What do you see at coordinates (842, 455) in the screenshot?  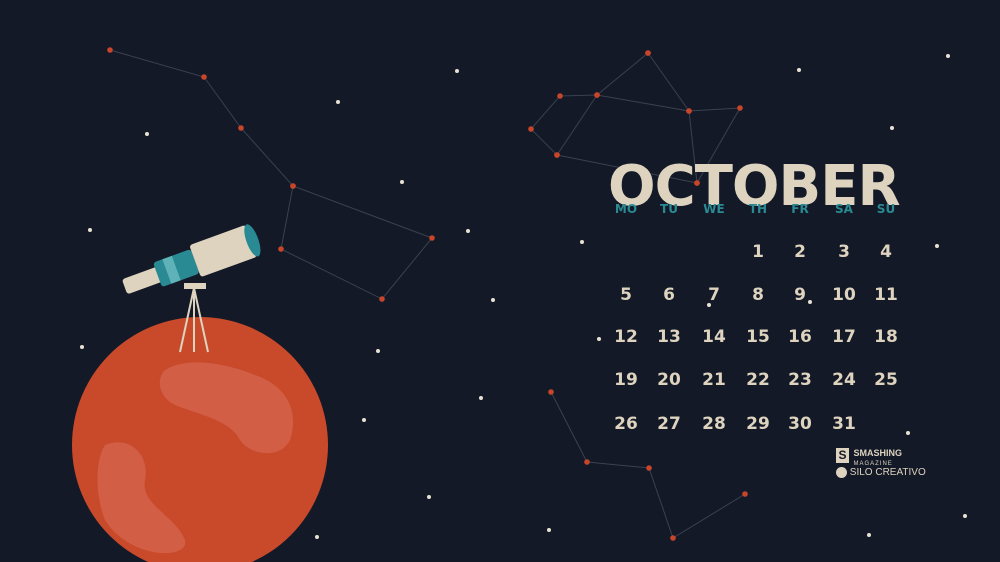 I see `smashing-logo-icon: S` at bounding box center [842, 455].